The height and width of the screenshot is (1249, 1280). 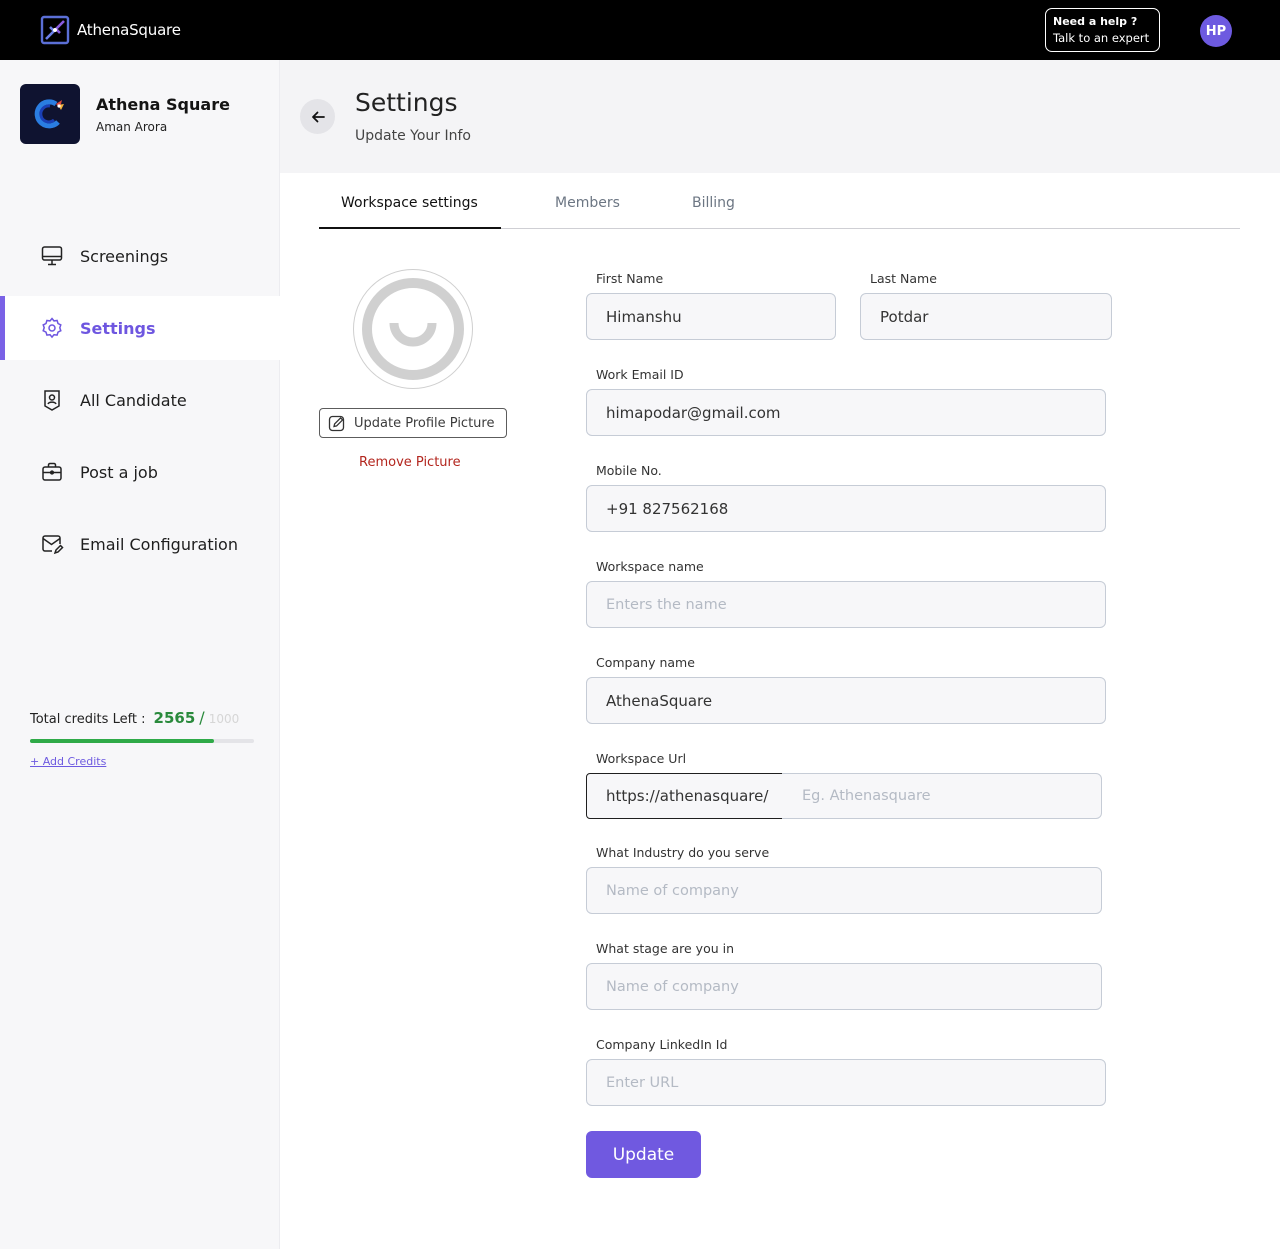 I want to click on tab-members: Members, so click(x=587, y=203).